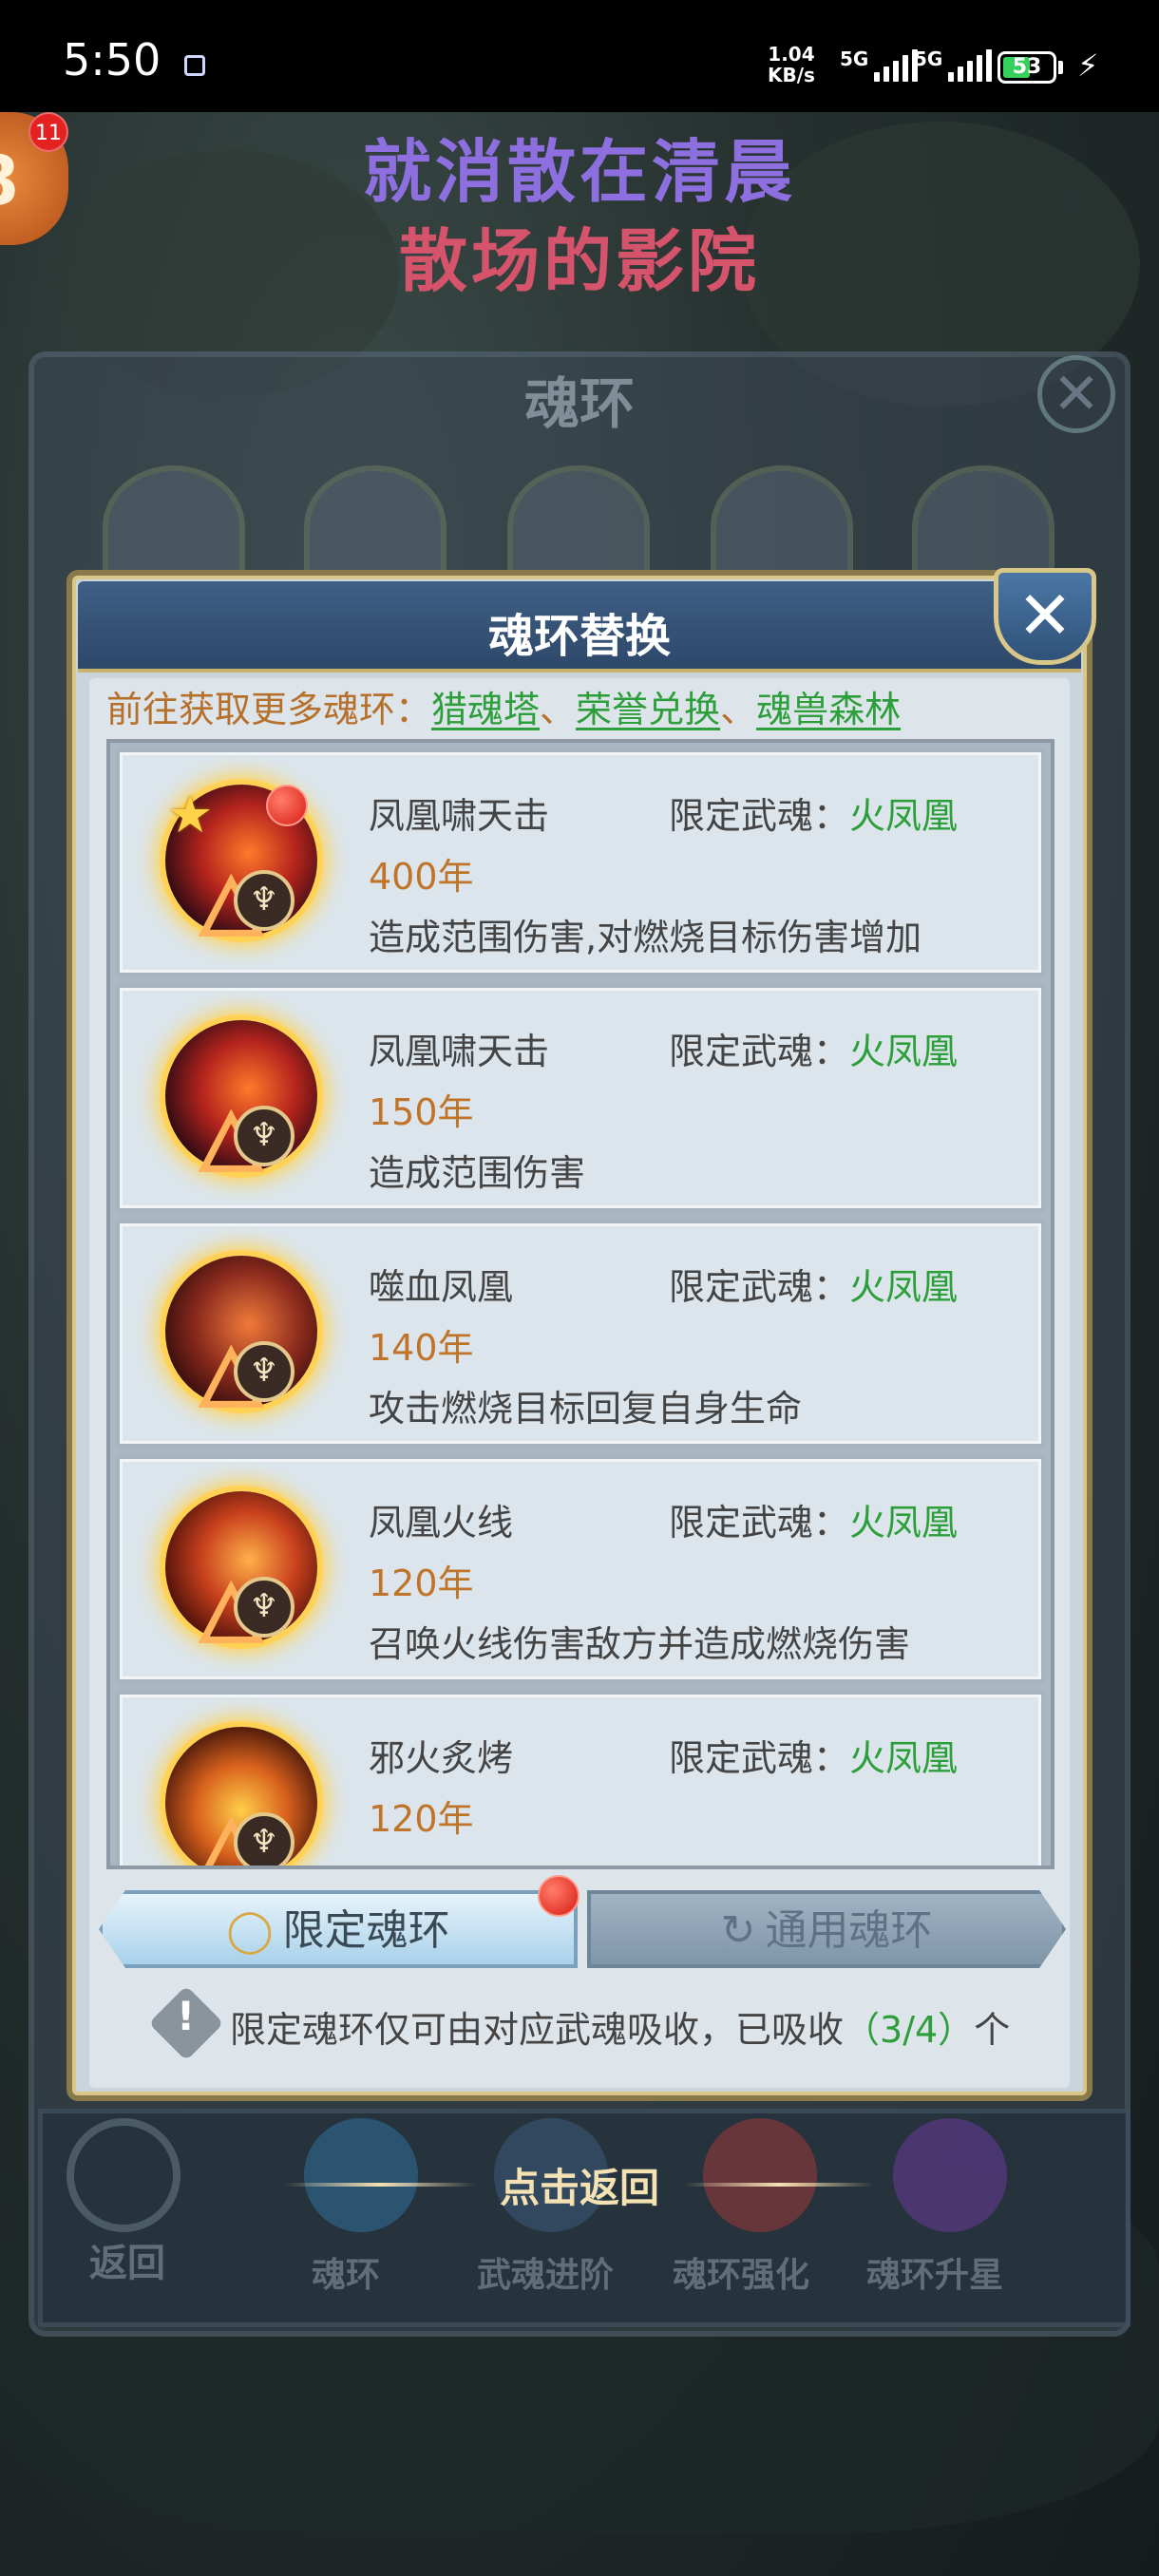  I want to click on lyric-line-2: 散场的影院, so click(579, 261).